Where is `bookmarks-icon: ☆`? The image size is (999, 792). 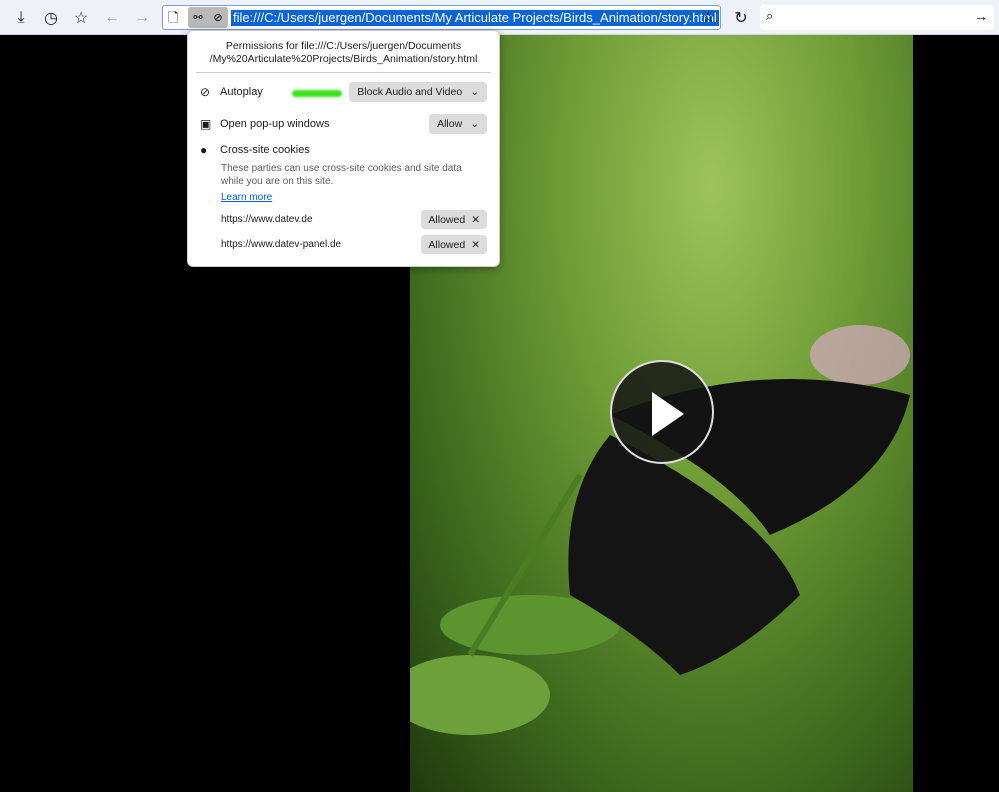
bookmarks-icon: ☆ is located at coordinates (81, 18).